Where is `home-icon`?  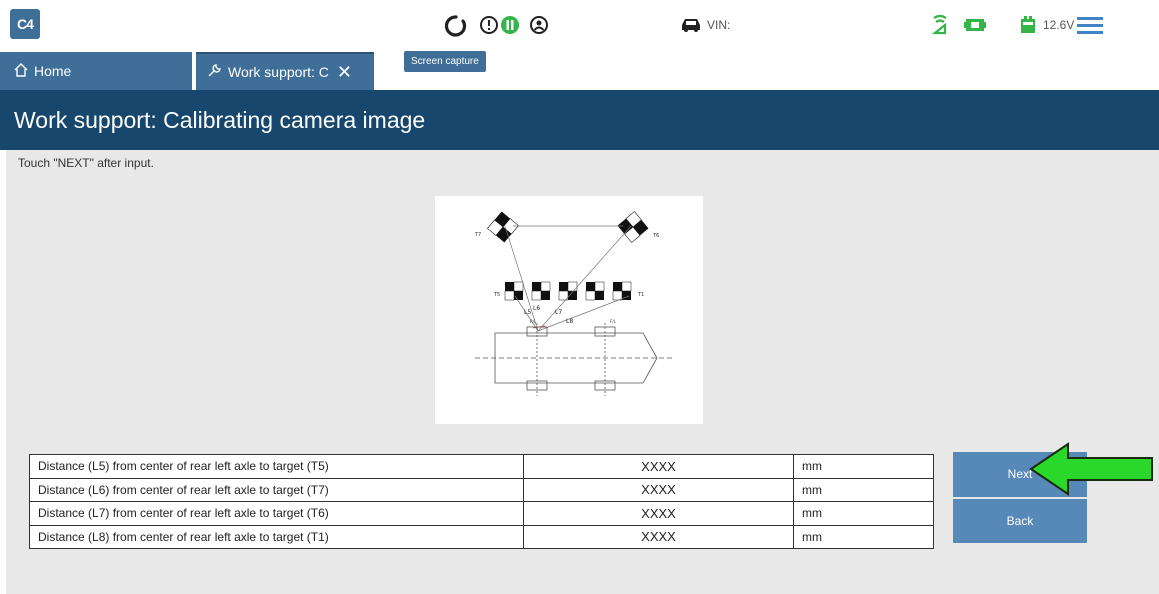
home-icon is located at coordinates (21, 71).